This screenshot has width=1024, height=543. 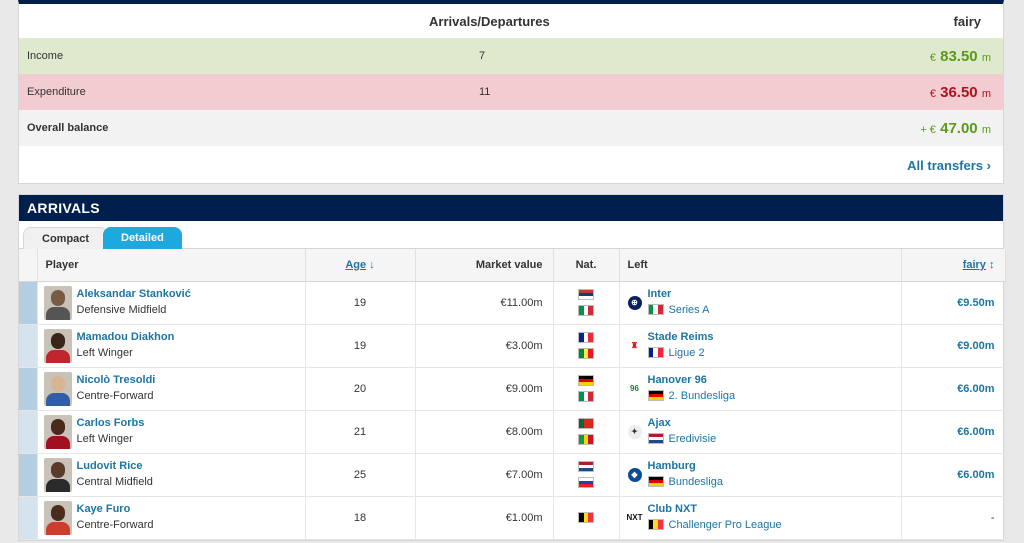 What do you see at coordinates (68, 128) in the screenshot?
I see `overall-balance-label: Overall balance` at bounding box center [68, 128].